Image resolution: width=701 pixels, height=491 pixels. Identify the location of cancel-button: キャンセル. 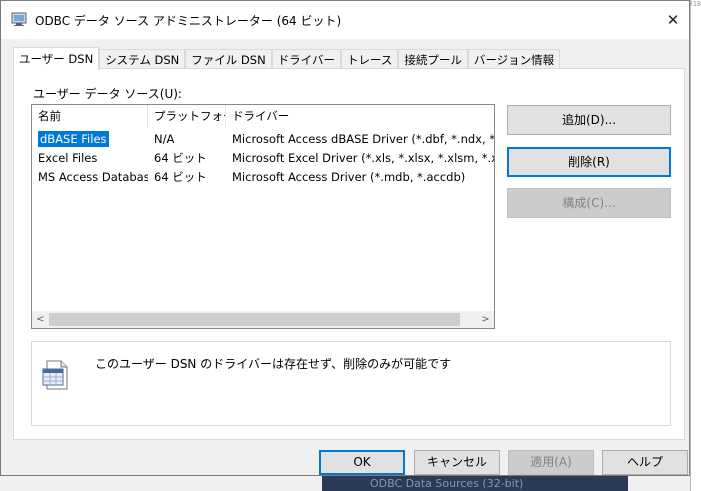
(457, 462).